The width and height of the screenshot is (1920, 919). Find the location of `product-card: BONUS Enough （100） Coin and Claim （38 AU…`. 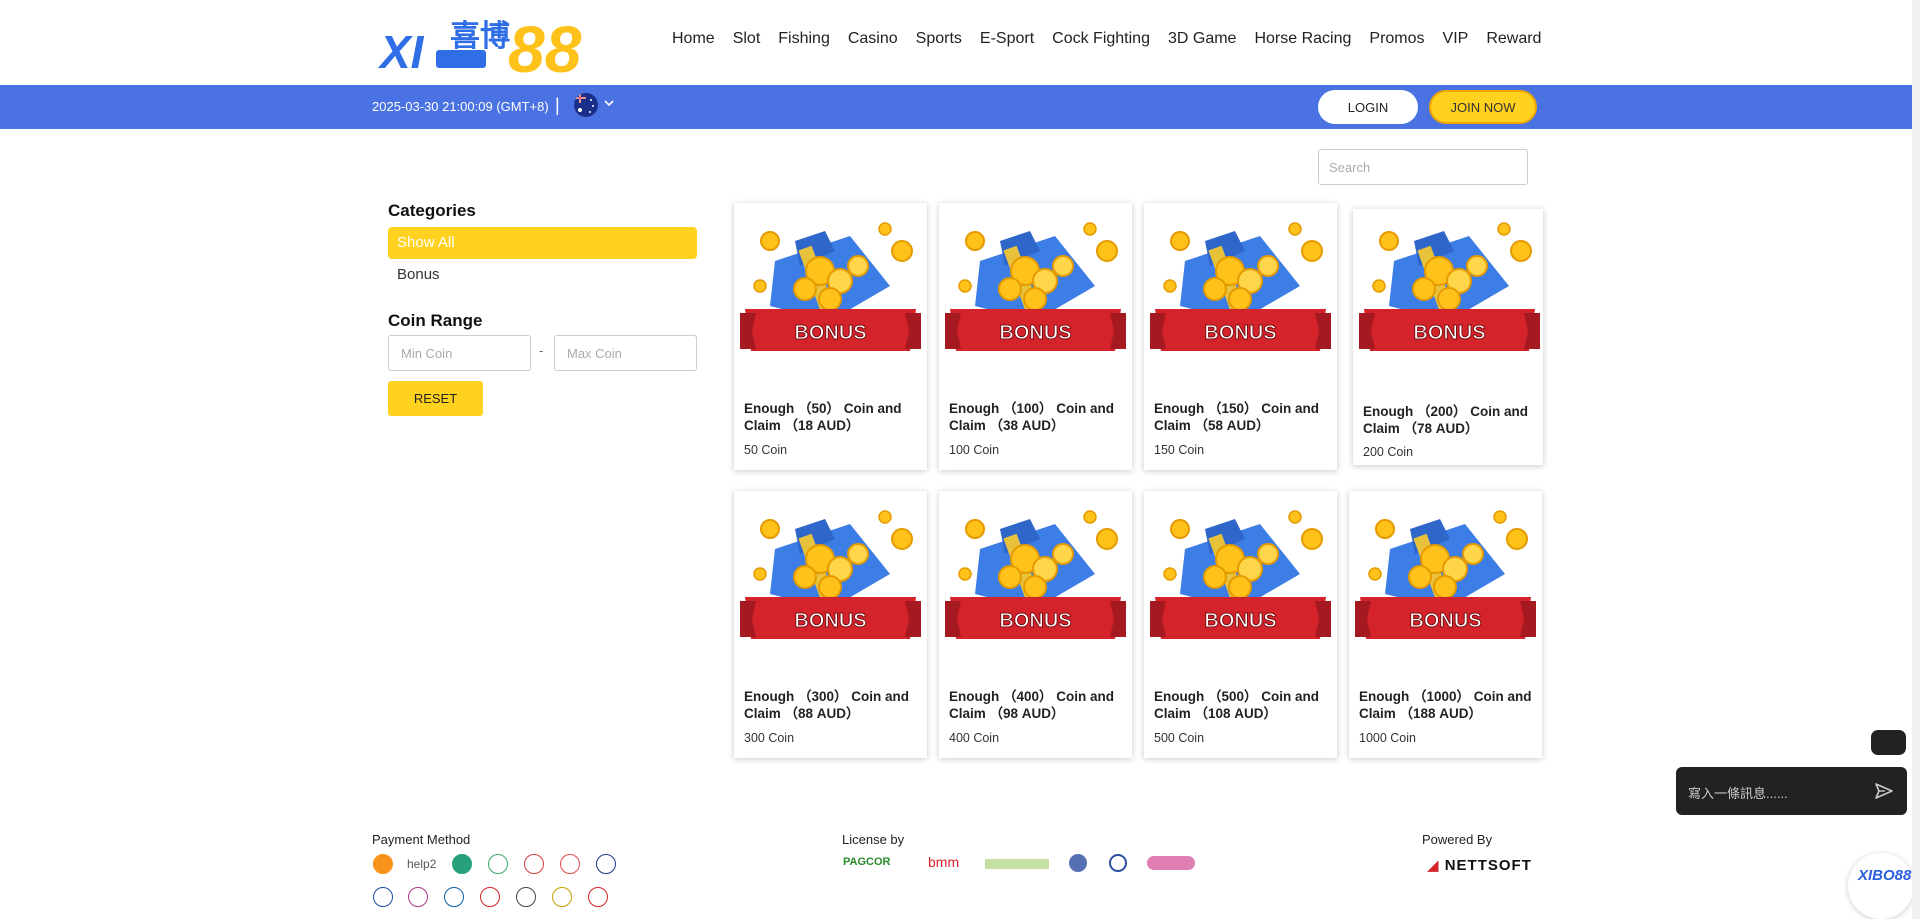

product-card: BONUS Enough （100） Coin and Claim （38 AU… is located at coordinates (1035, 336).